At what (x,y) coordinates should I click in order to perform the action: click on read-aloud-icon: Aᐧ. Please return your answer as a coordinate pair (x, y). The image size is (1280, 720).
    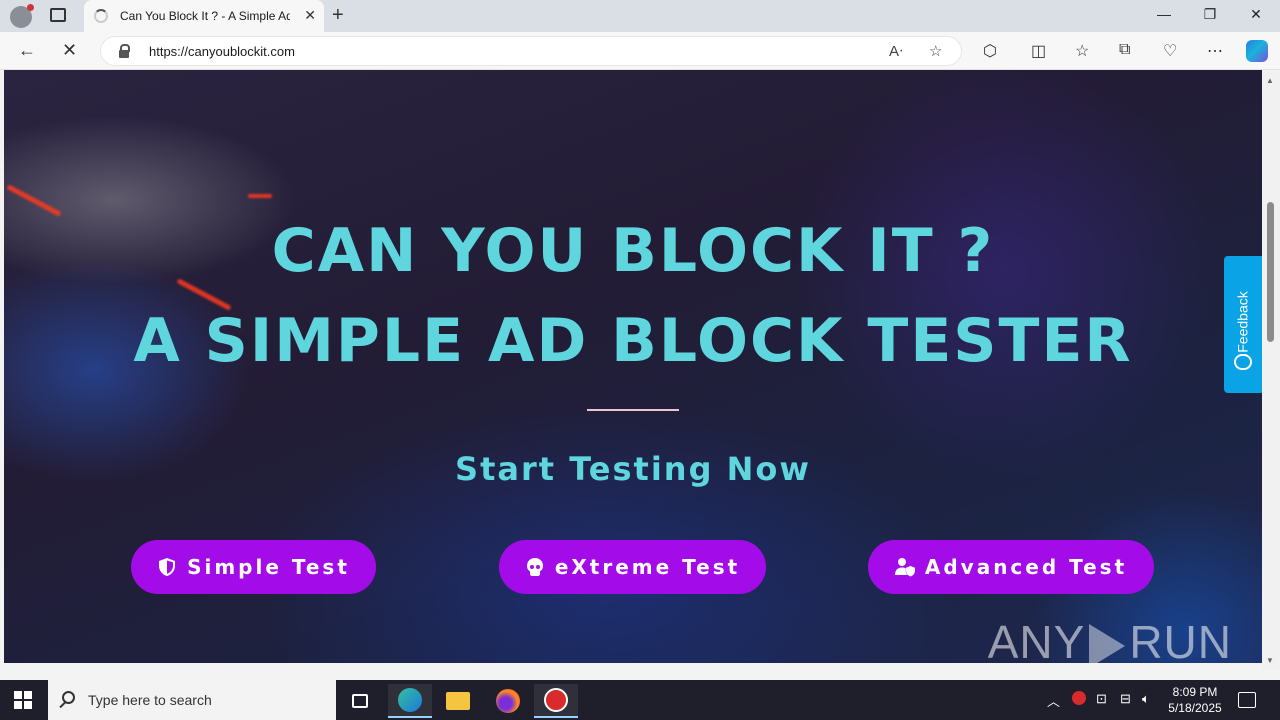
    Looking at the image, I should click on (896, 51).